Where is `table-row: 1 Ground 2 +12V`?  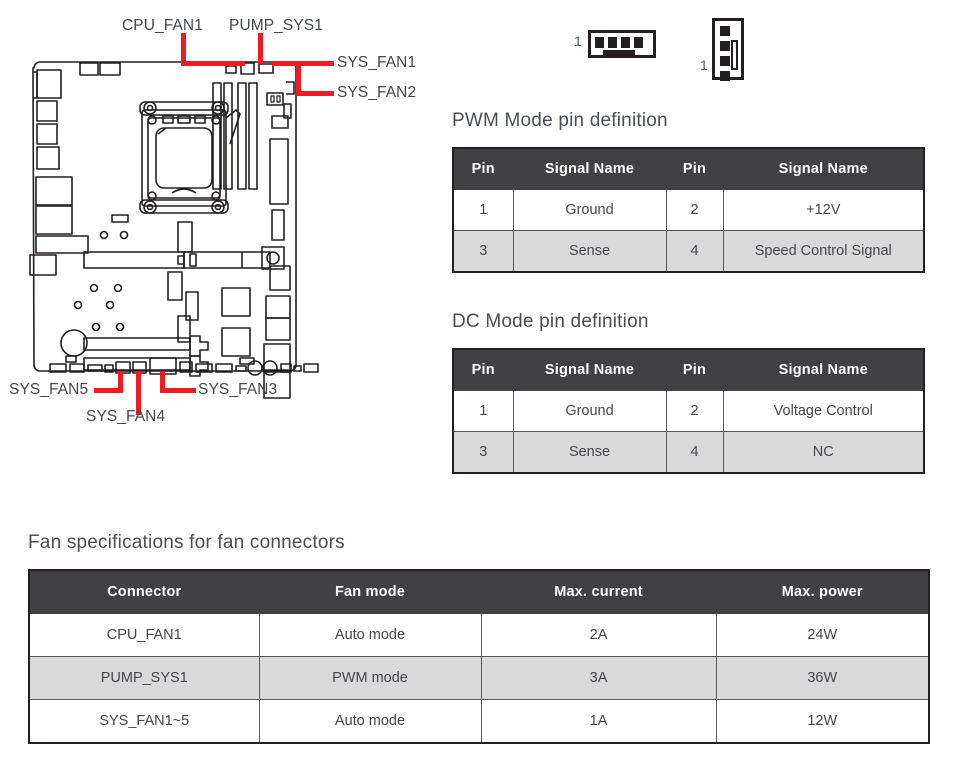 table-row: 1 Ground 2 +12V is located at coordinates (688, 210).